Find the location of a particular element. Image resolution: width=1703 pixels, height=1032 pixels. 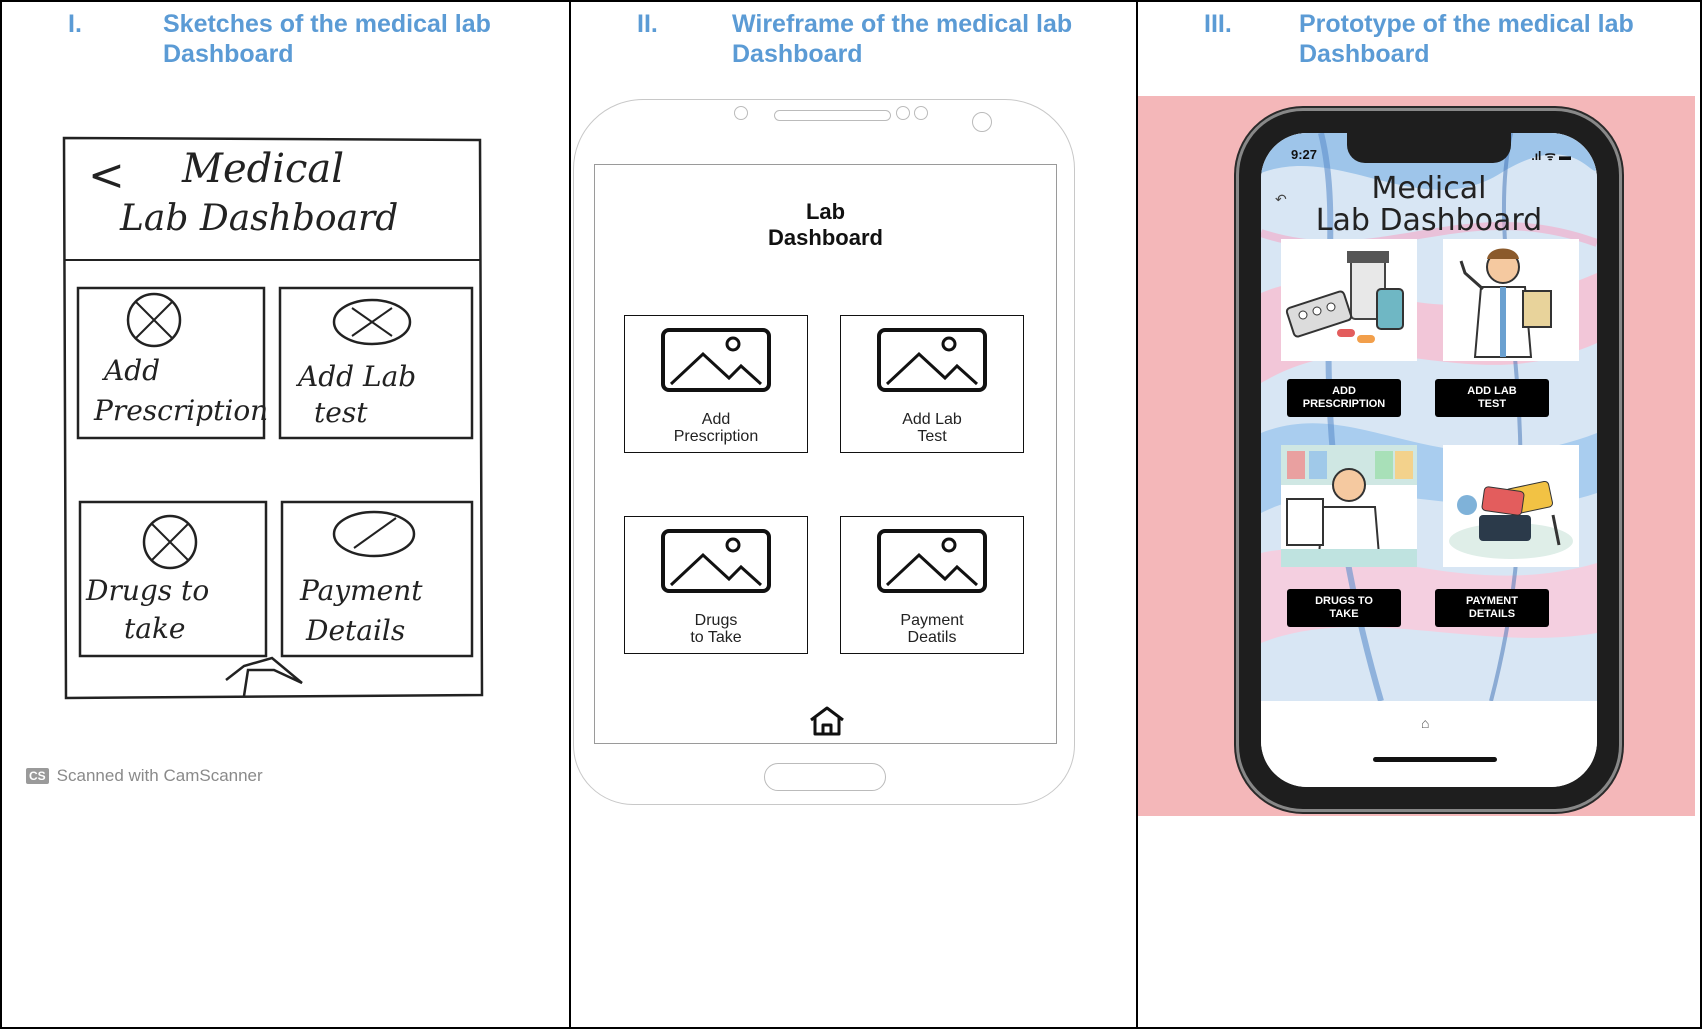

svg-text: Details is located at coordinates (355, 630).